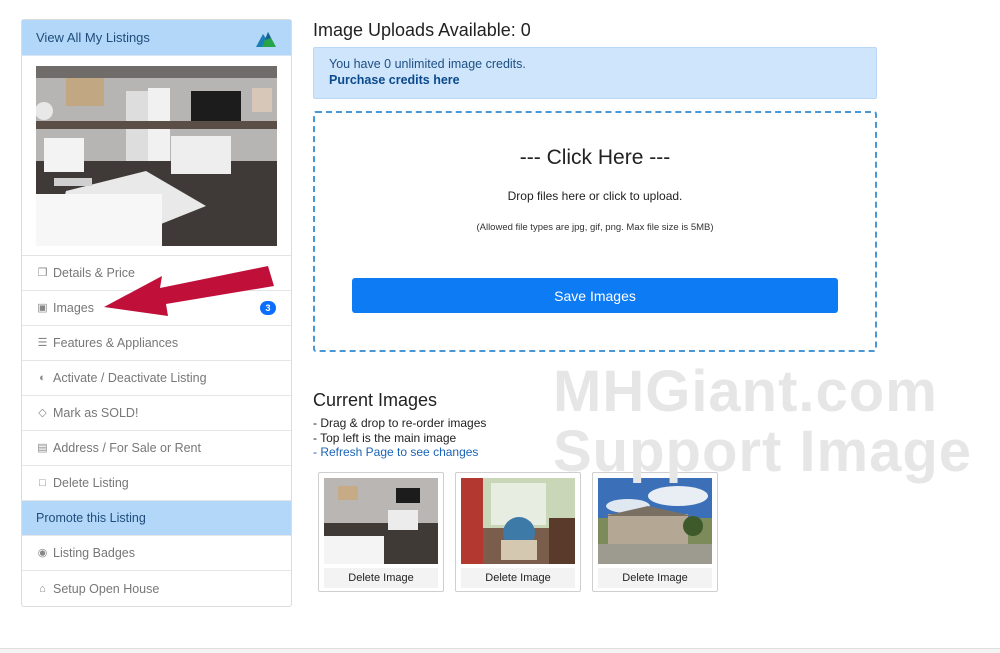 The image size is (1000, 653). I want to click on main-listing-photo, so click(156, 156).